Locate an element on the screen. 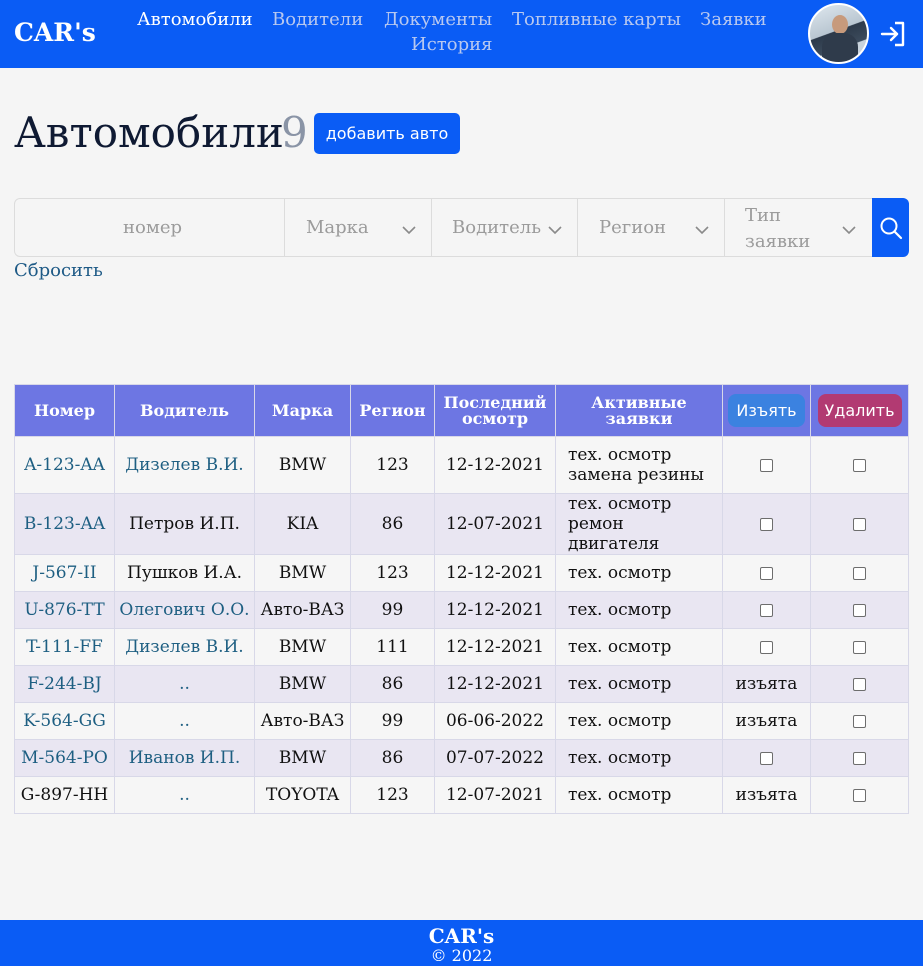 The height and width of the screenshot is (966, 923). brand-filter-select: Марка is located at coordinates (358, 227).